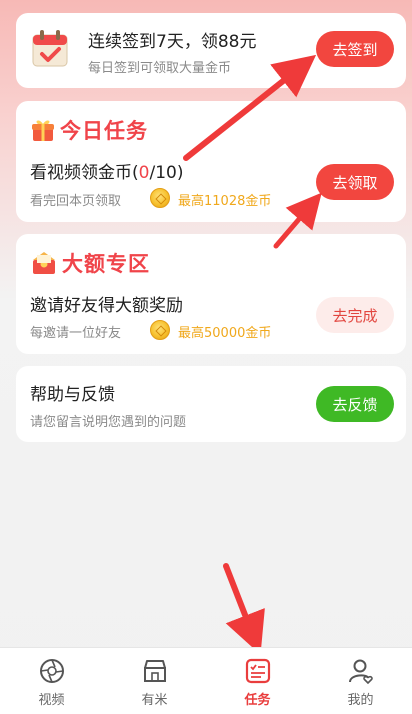  Describe the element at coordinates (44, 263) in the screenshot. I see `red-envelope-icon` at that location.